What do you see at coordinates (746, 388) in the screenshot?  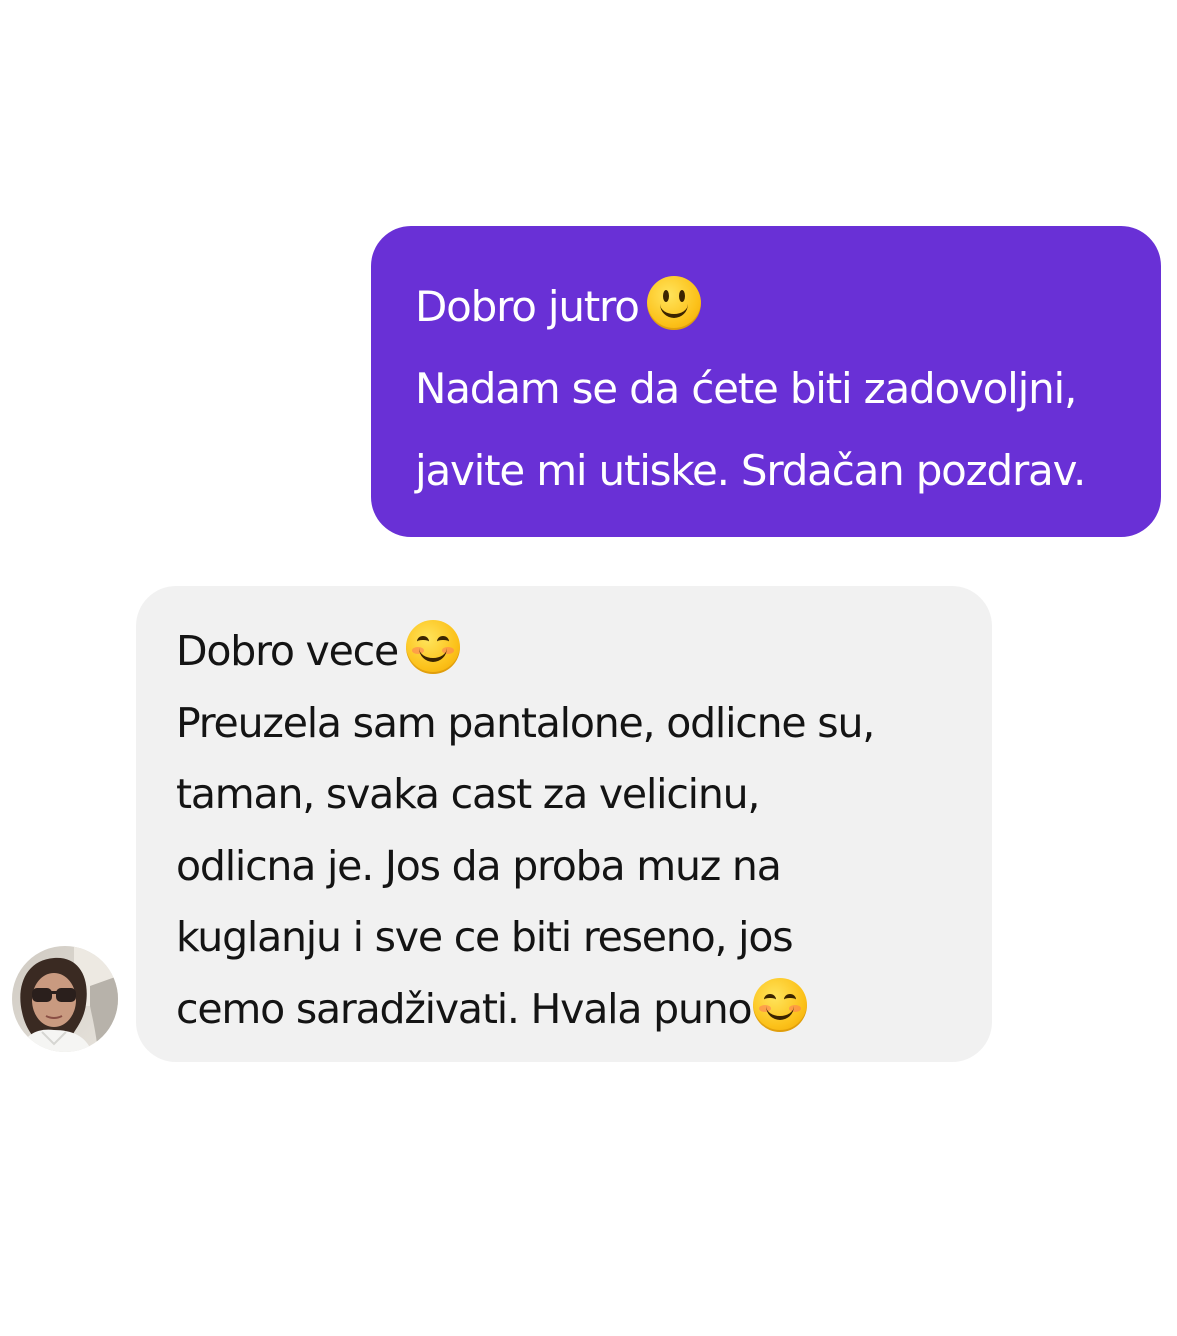 I see `message-line: Nadam se da ćete biti zadovoljni,` at bounding box center [746, 388].